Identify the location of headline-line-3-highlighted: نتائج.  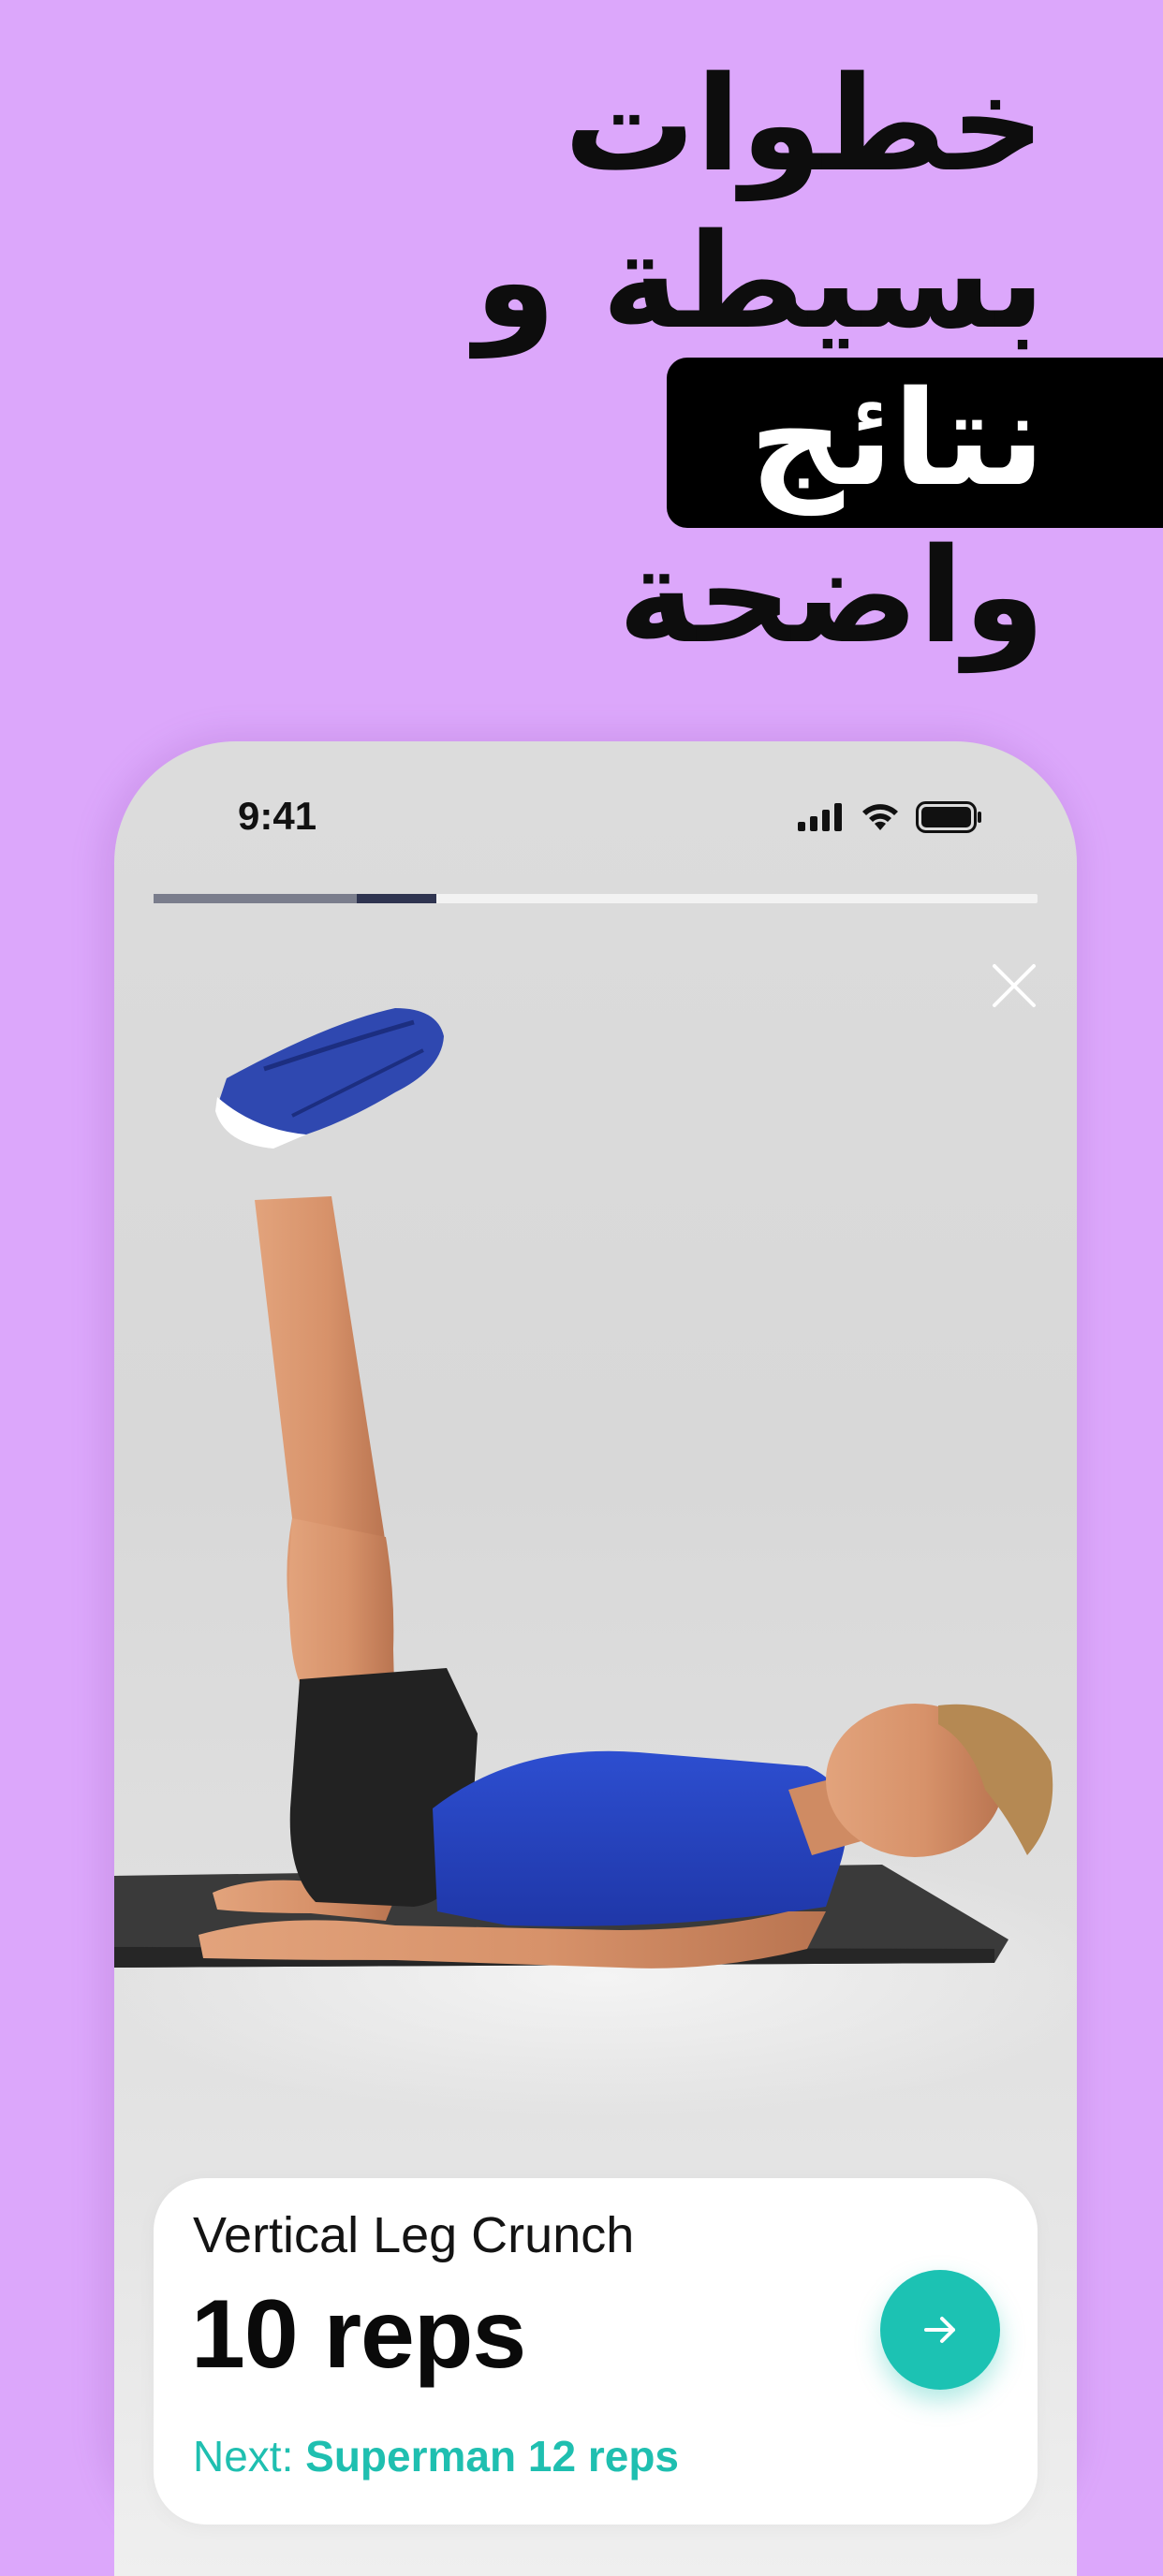
(897, 439).